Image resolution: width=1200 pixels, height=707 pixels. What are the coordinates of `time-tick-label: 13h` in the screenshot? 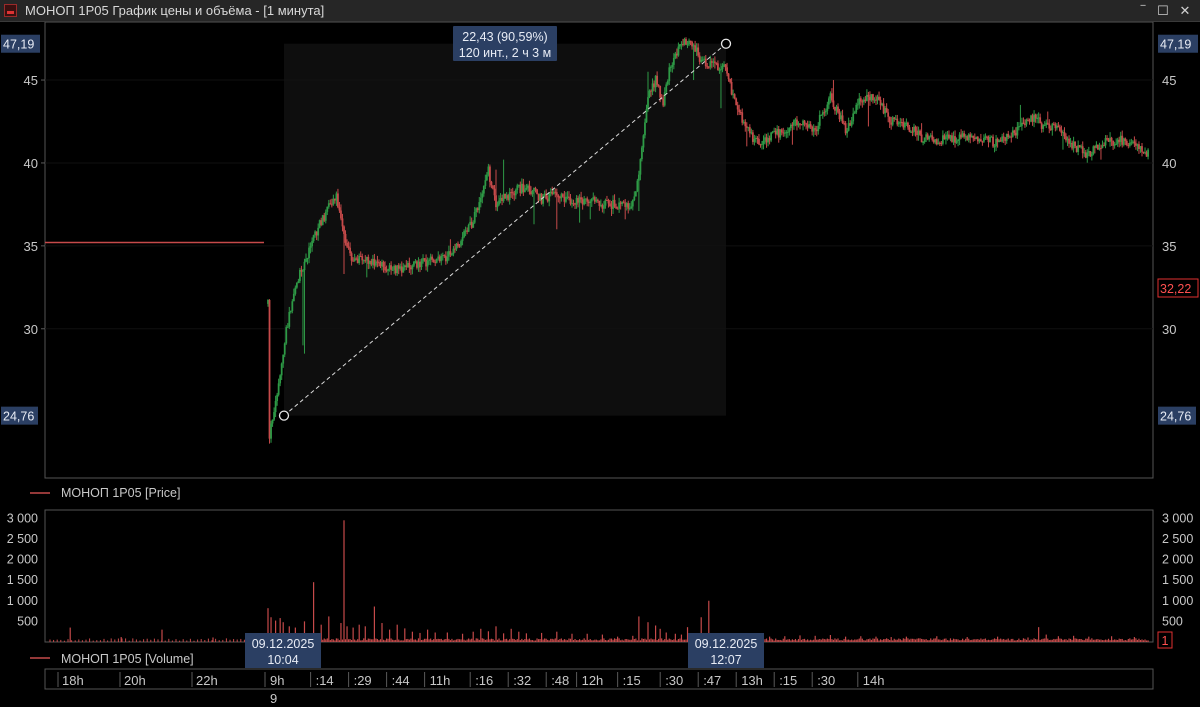 It's located at (752, 680).